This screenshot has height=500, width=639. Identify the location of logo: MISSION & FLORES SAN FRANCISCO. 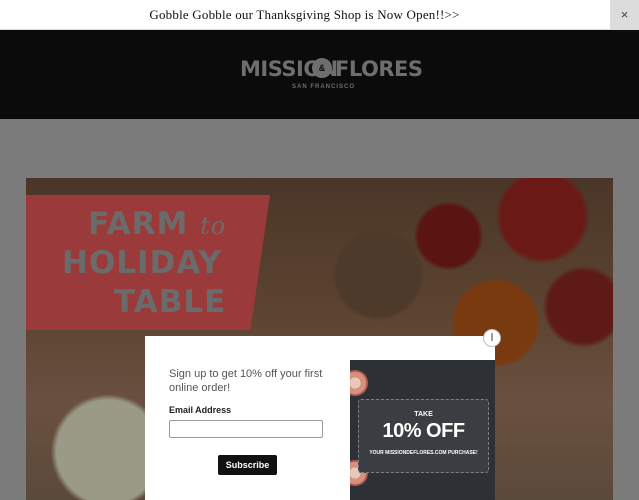
(331, 77).